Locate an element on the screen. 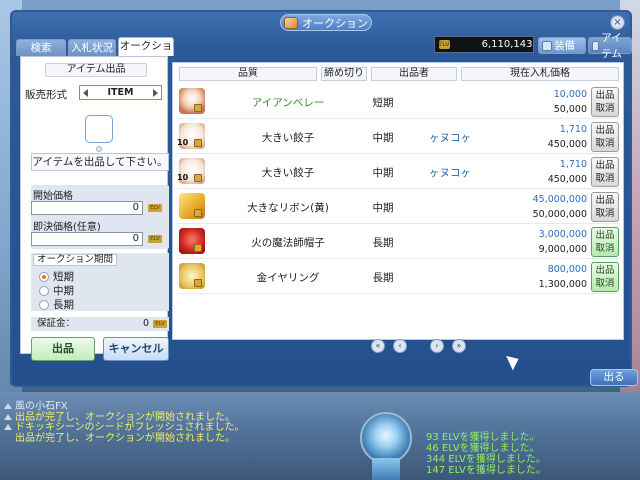  table-row: 金イヤリング 長期 800,000 1,300,000 出品 取消 is located at coordinates (398, 277).